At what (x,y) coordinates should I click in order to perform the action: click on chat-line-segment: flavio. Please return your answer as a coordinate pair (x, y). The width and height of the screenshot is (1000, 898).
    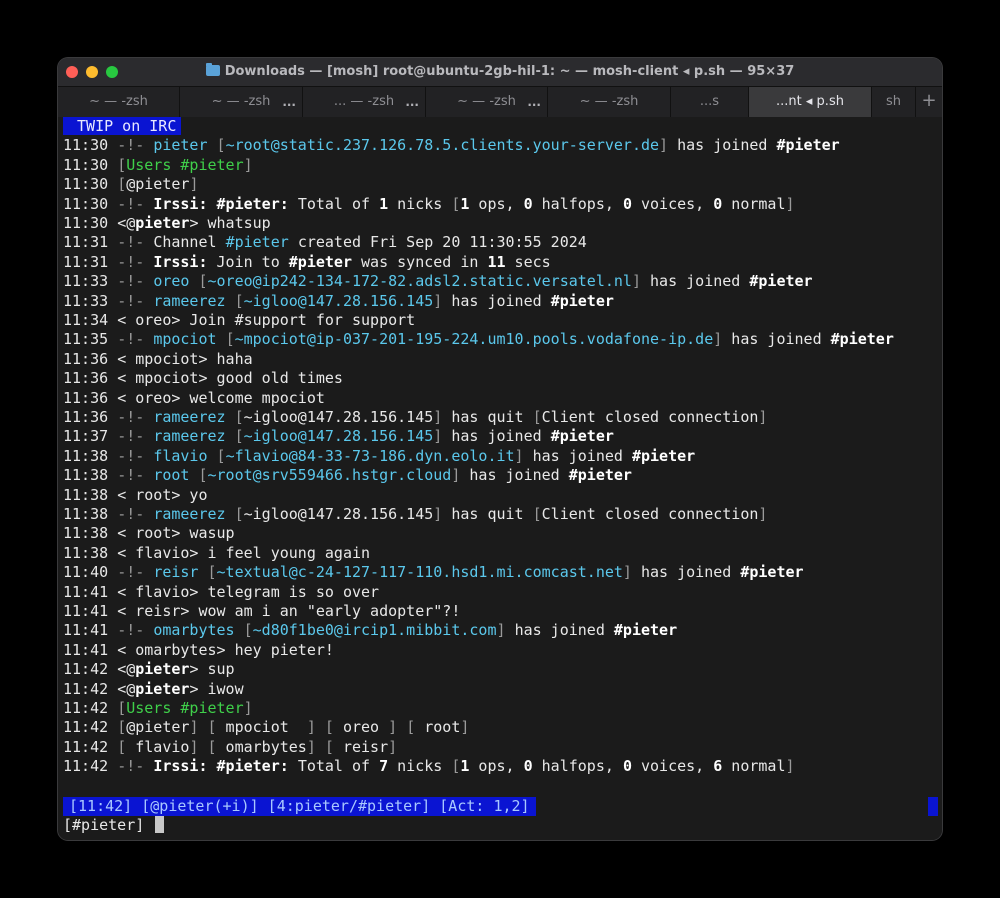
    Looking at the image, I should click on (158, 746).